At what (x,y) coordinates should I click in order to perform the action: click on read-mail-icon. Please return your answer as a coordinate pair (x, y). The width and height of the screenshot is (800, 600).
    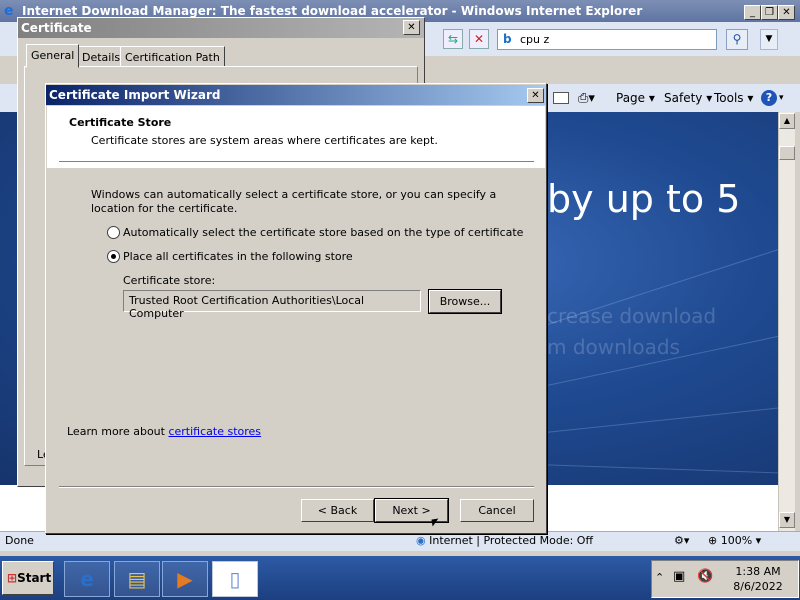
    Looking at the image, I should click on (561, 98).